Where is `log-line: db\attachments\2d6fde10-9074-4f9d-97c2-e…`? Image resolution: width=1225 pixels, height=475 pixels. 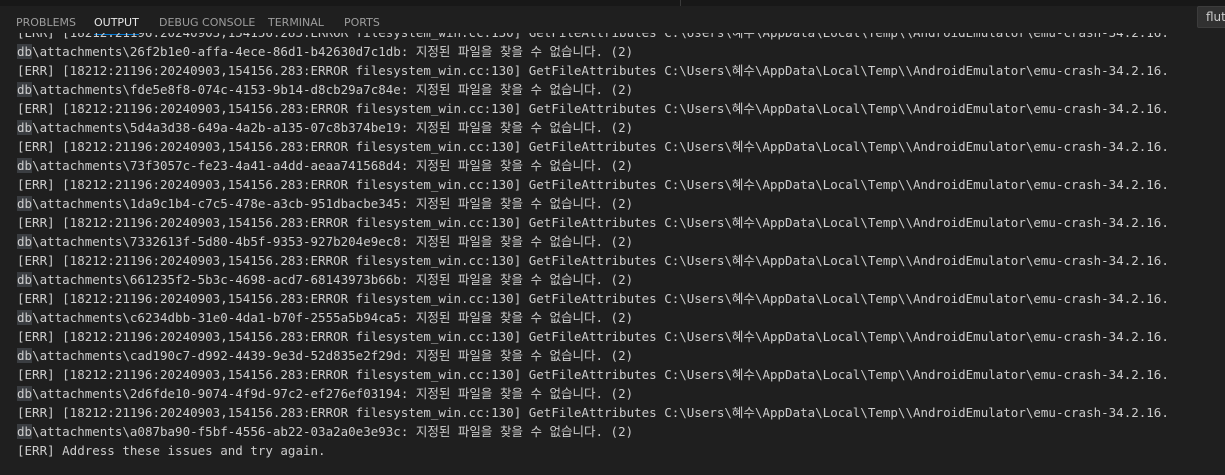 log-line: db\attachments\2d6fde10-9074-4f9d-97c2-e… is located at coordinates (621, 393).